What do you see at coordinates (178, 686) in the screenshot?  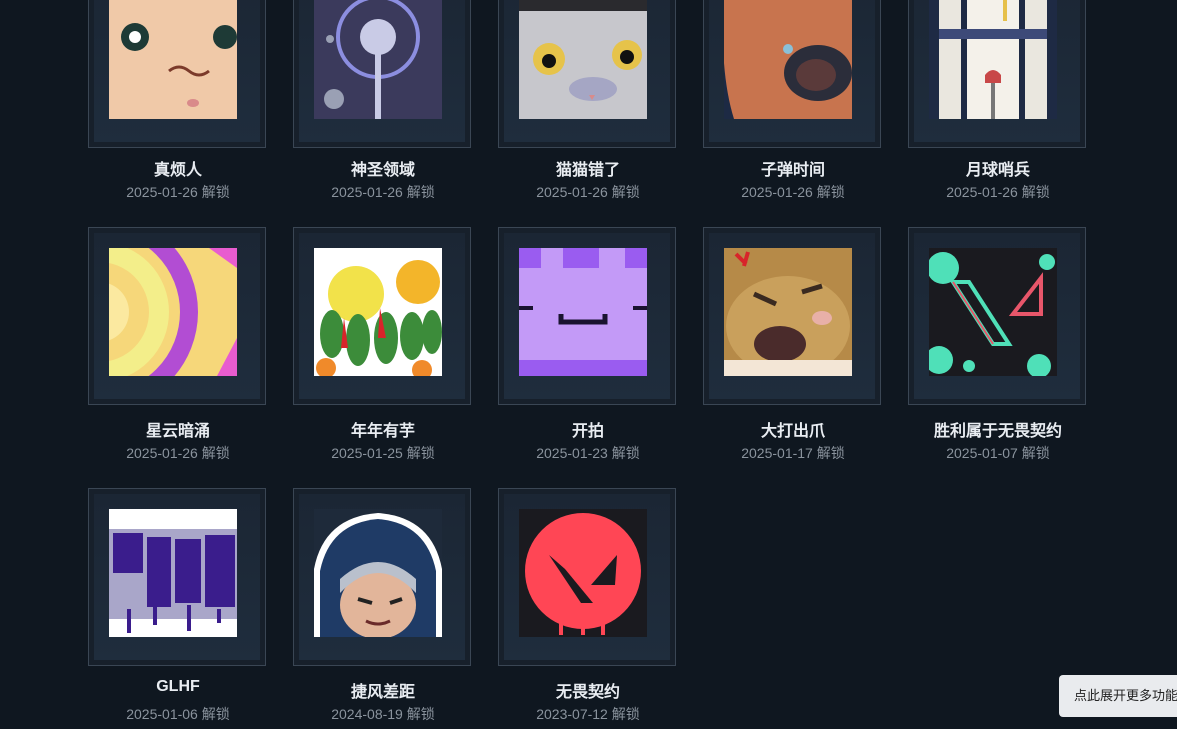 I see `spray-name: GLHF` at bounding box center [178, 686].